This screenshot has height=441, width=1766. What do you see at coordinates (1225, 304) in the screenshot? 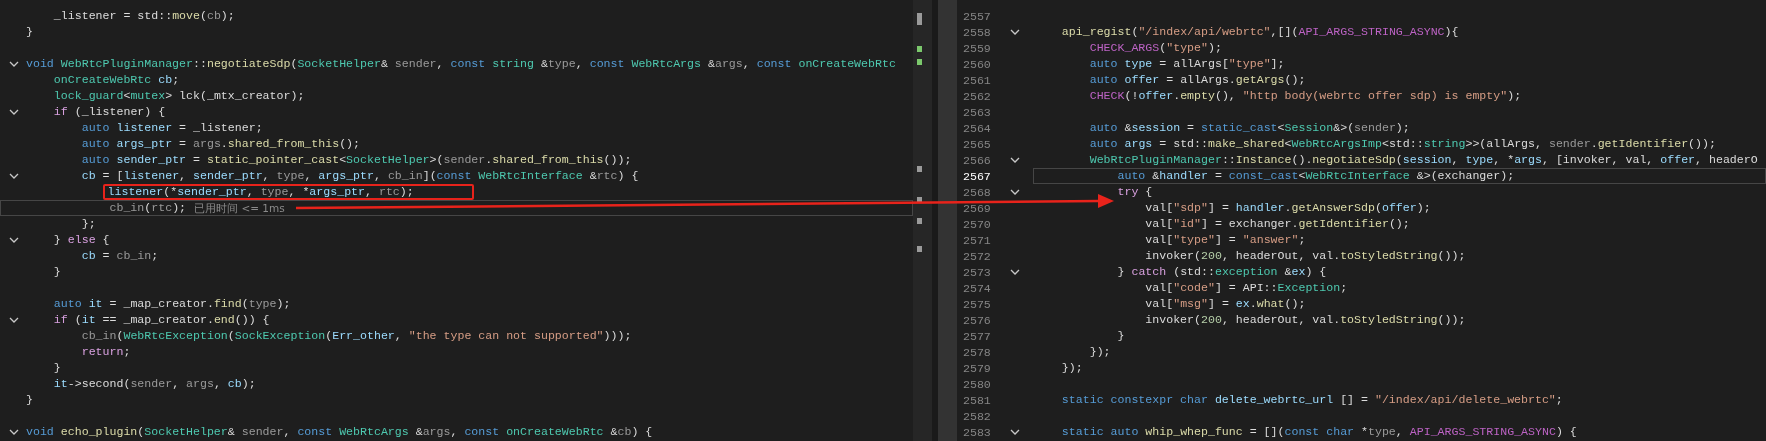
I see `code-line: val["msg"] = ex.what();` at bounding box center [1225, 304].